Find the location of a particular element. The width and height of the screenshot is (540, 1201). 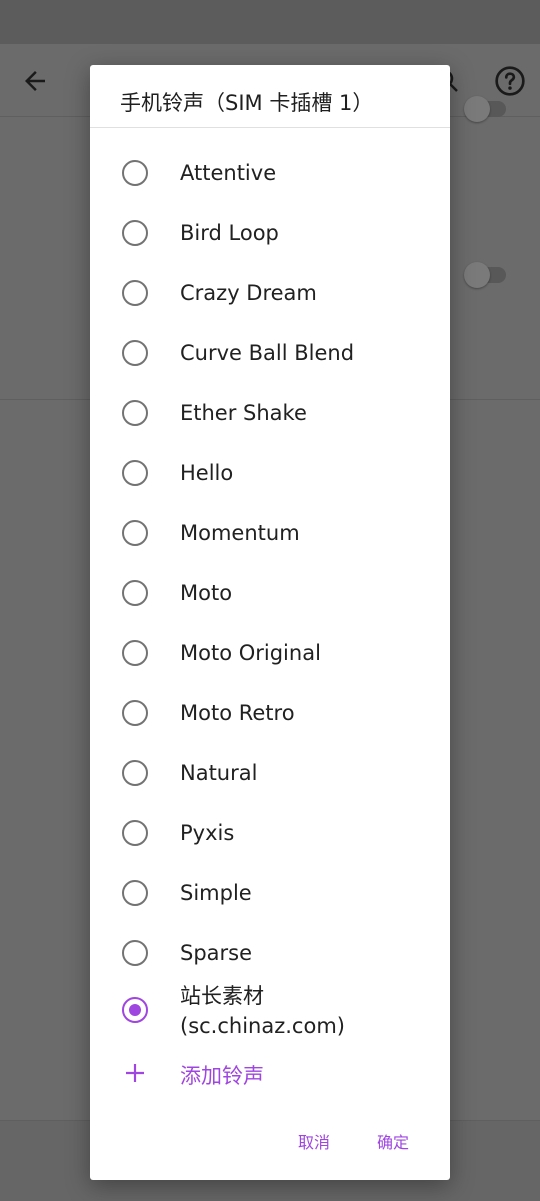

help-icon is located at coordinates (510, 81).